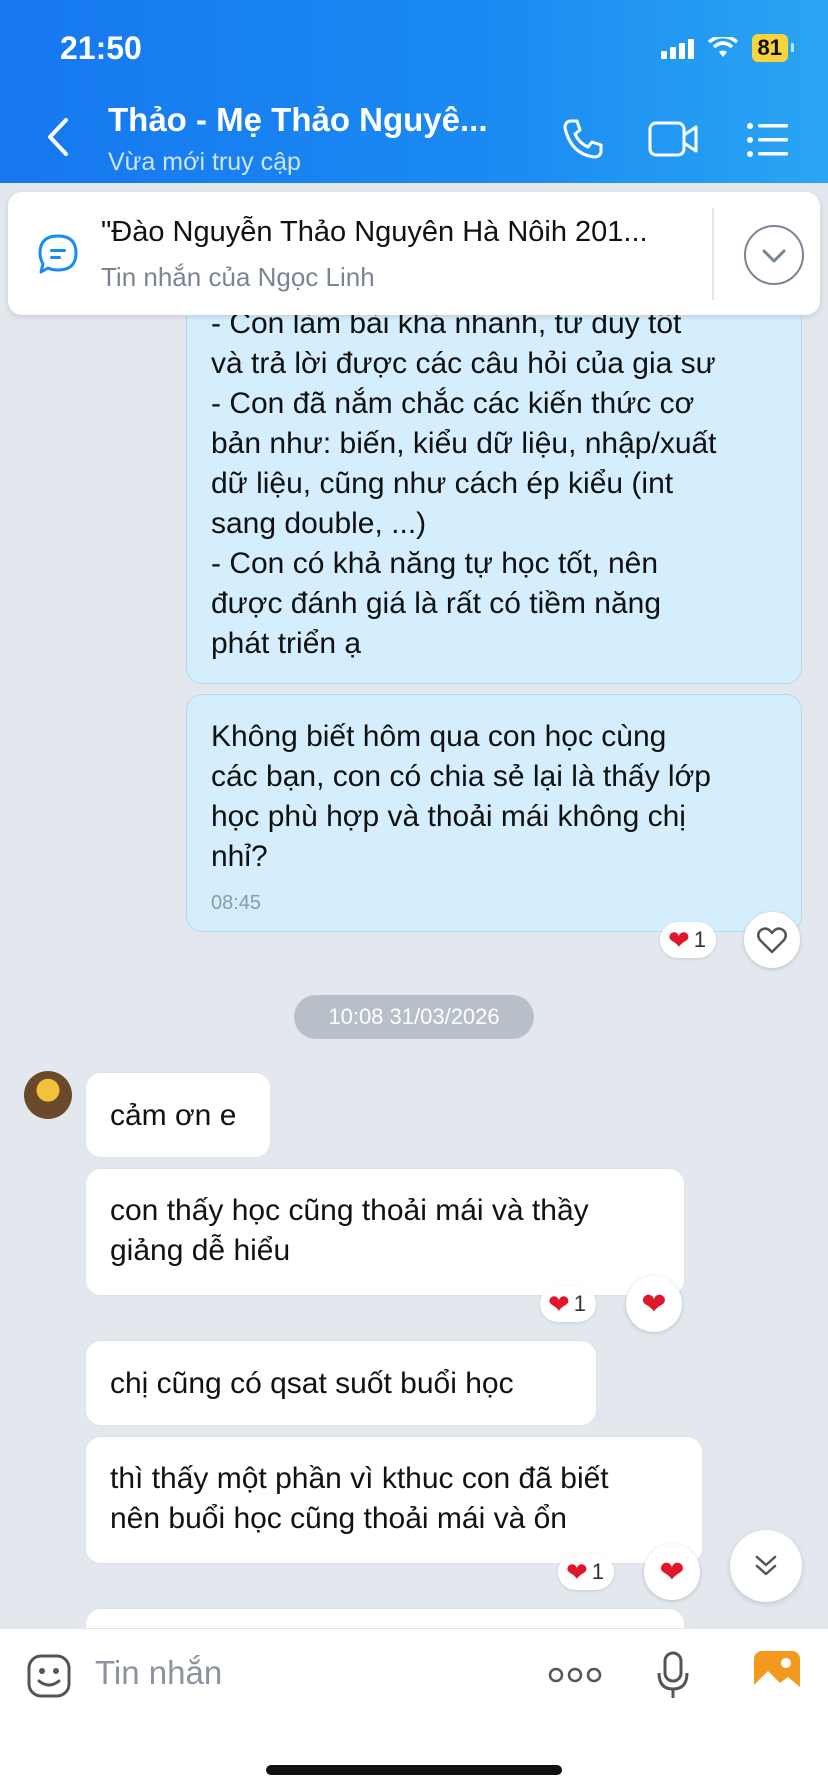  What do you see at coordinates (713, 254) in the screenshot?
I see `divider` at bounding box center [713, 254].